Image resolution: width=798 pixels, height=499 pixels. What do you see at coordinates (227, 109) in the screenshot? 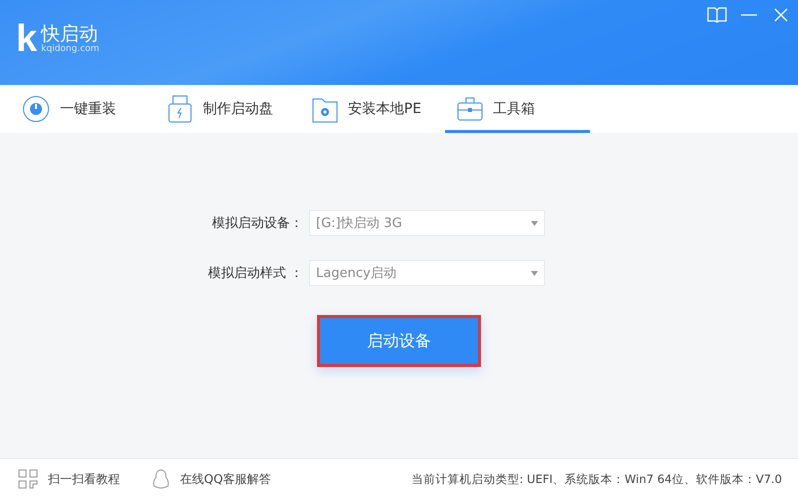
I see `tab: 制作启动盘` at bounding box center [227, 109].